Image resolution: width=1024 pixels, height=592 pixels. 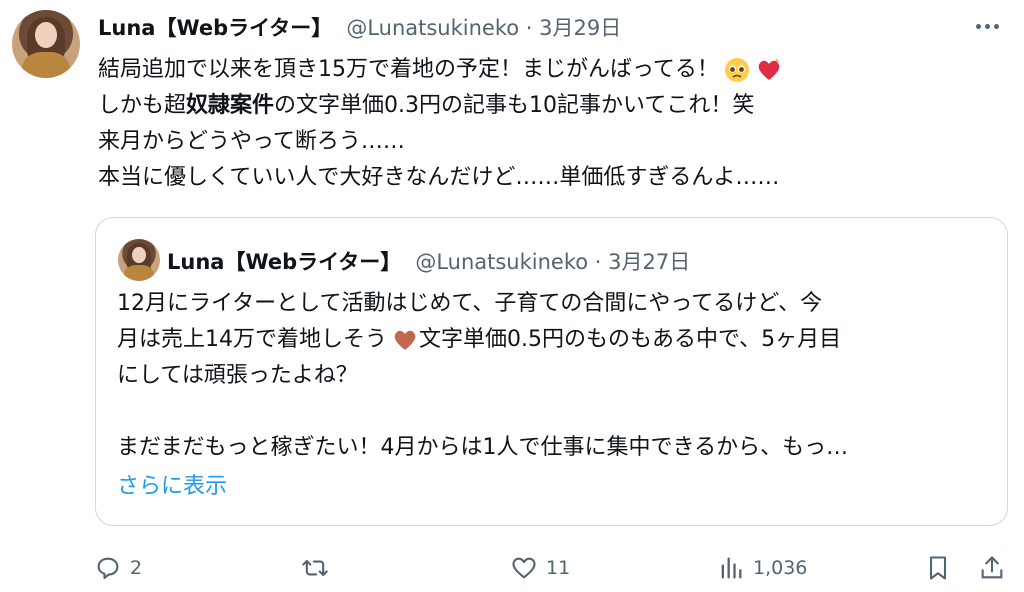 I want to click on quote-date: 3月27日, so click(x=649, y=262).